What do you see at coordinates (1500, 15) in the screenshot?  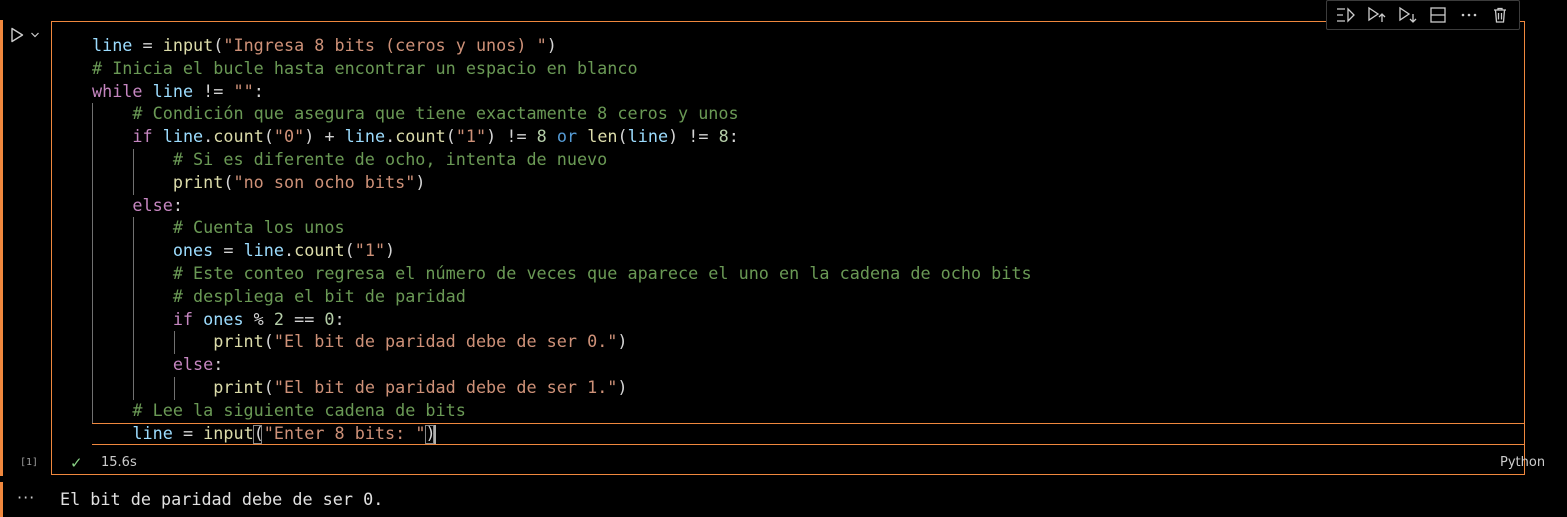 I see `delete-cell-icon` at bounding box center [1500, 15].